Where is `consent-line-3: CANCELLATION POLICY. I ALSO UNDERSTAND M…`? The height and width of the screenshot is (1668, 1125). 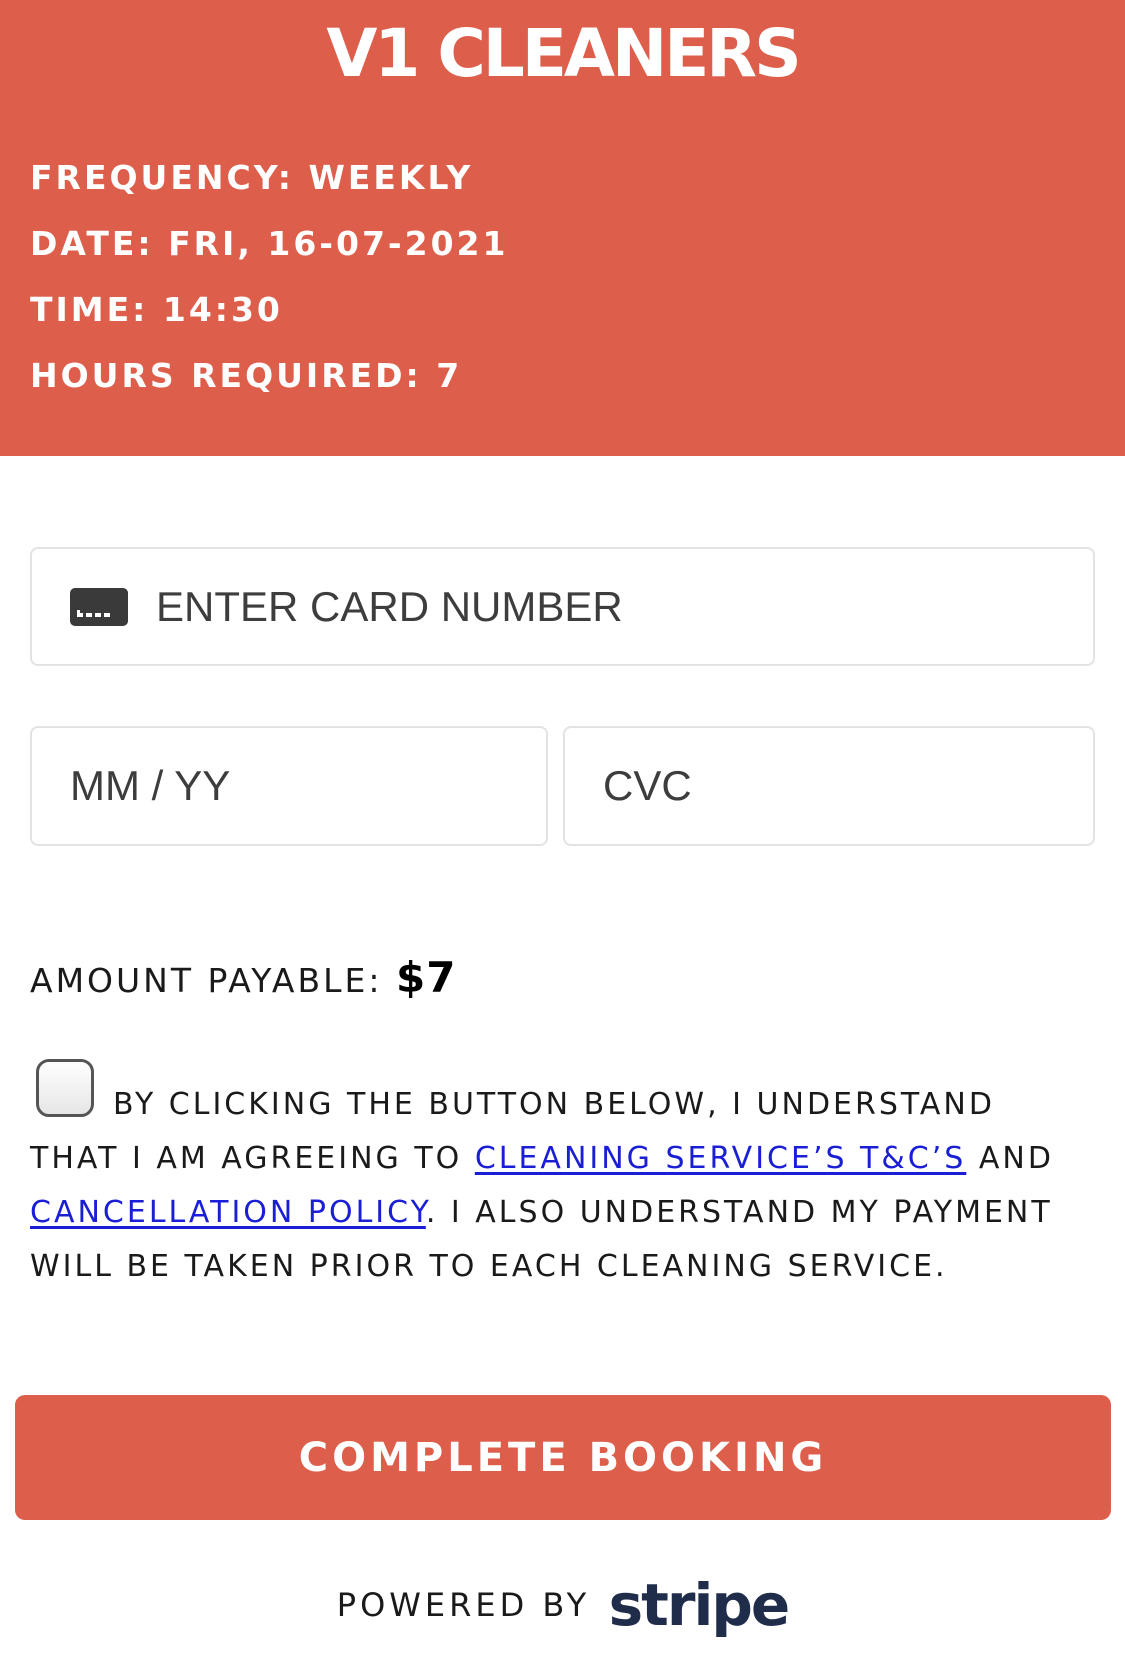 consent-line-3: CANCELLATION POLICY. I ALSO UNDERSTAND M… is located at coordinates (541, 1213).